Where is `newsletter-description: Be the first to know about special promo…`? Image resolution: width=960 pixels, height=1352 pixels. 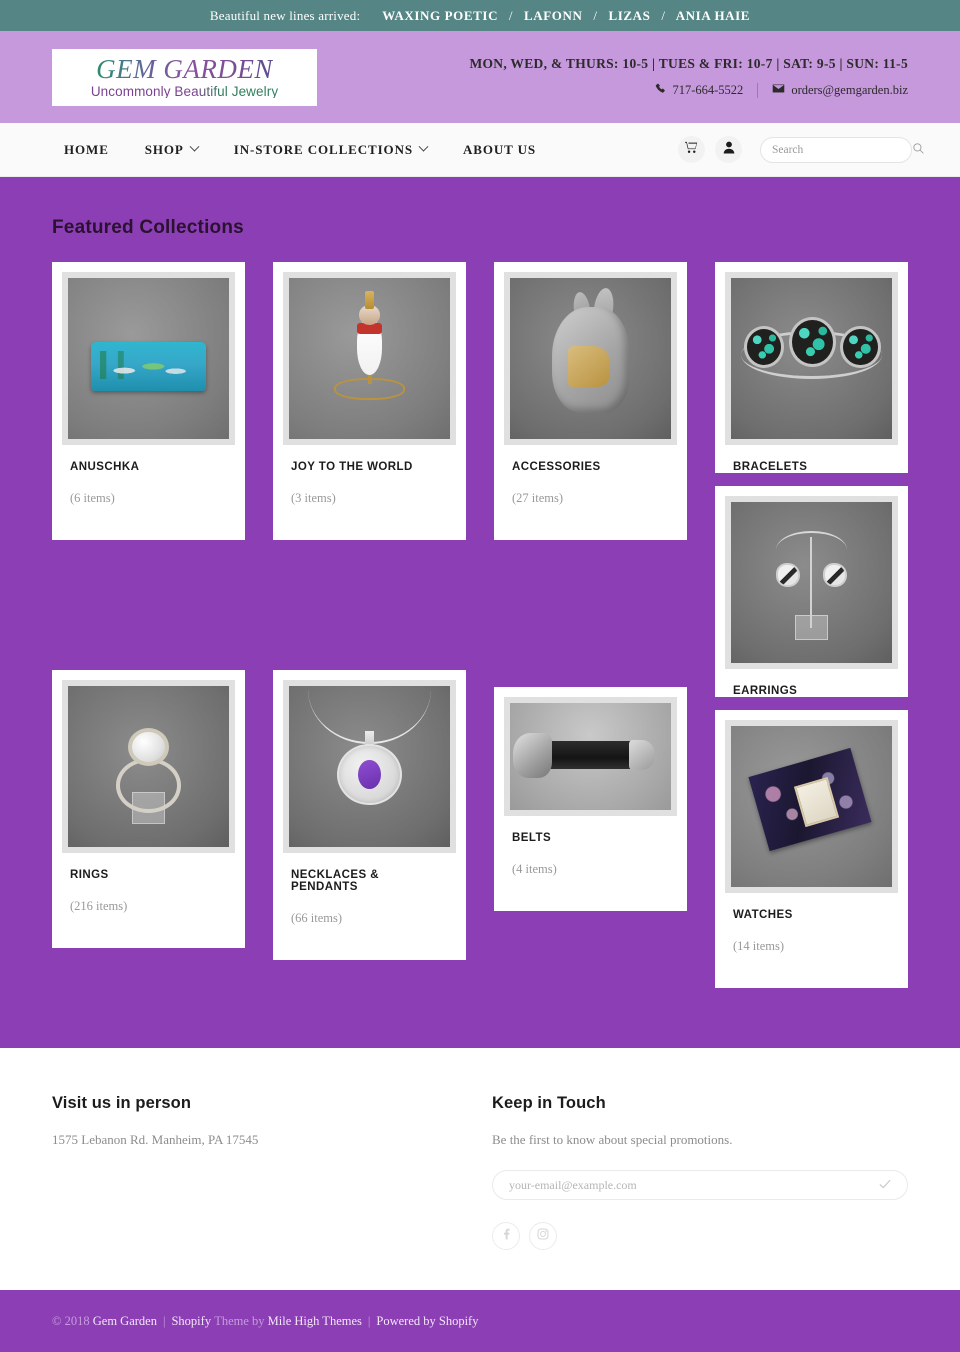
newsletter-description: Be the first to know about special promo… is located at coordinates (612, 1139).